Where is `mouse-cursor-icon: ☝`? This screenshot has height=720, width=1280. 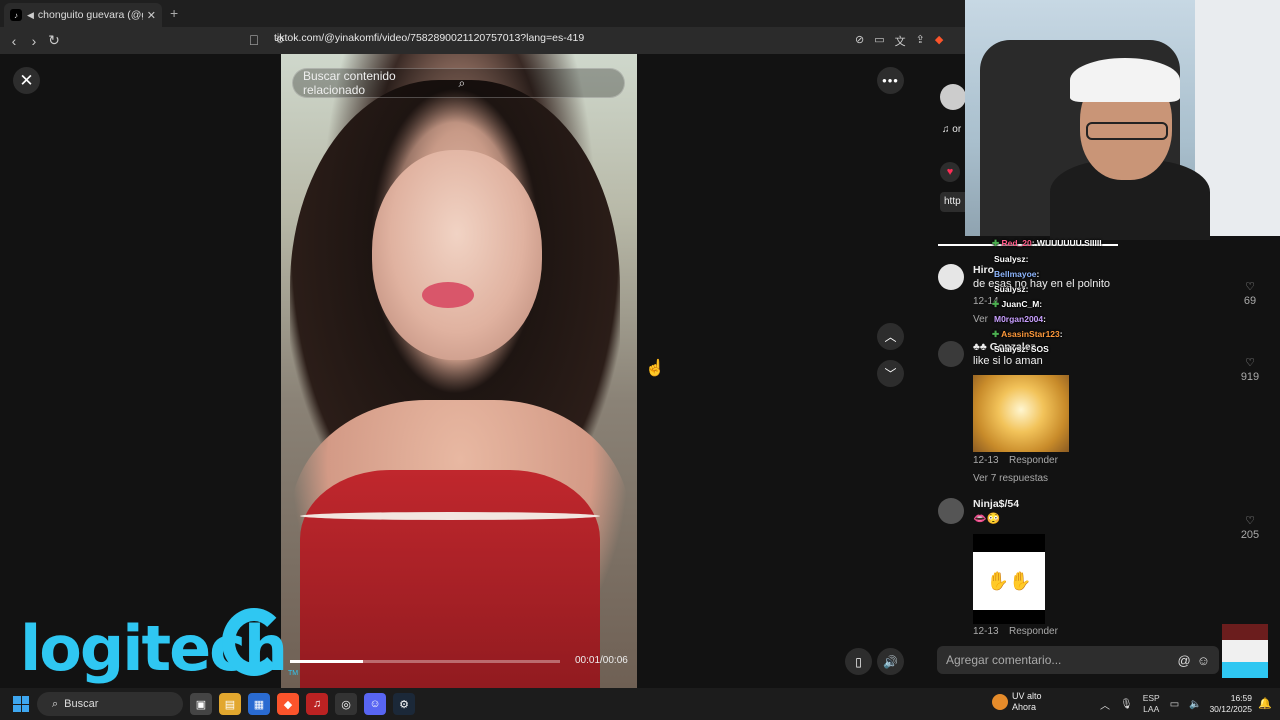 mouse-cursor-icon: ☝ is located at coordinates (655, 368).